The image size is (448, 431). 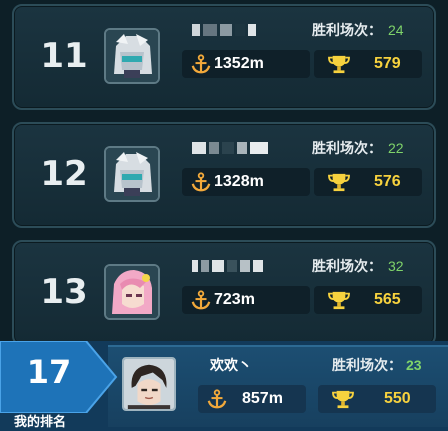 What do you see at coordinates (387, 181) in the screenshot?
I see `trophy-value: 576` at bounding box center [387, 181].